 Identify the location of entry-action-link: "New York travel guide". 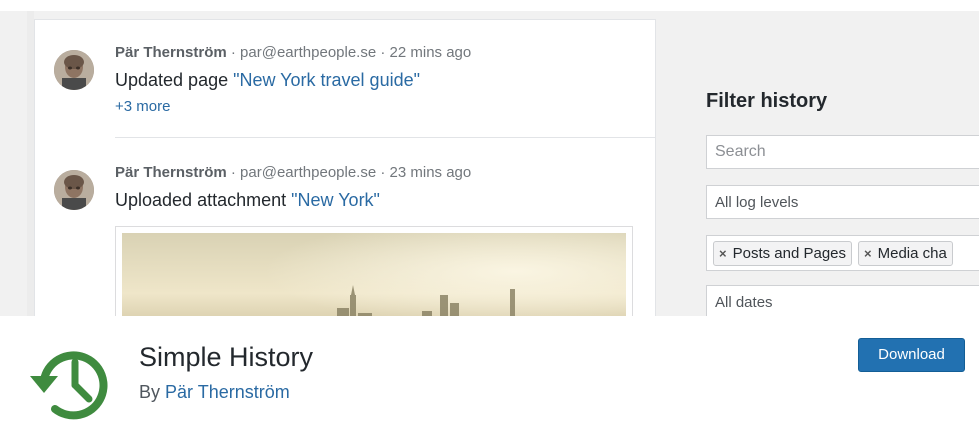
(326, 80).